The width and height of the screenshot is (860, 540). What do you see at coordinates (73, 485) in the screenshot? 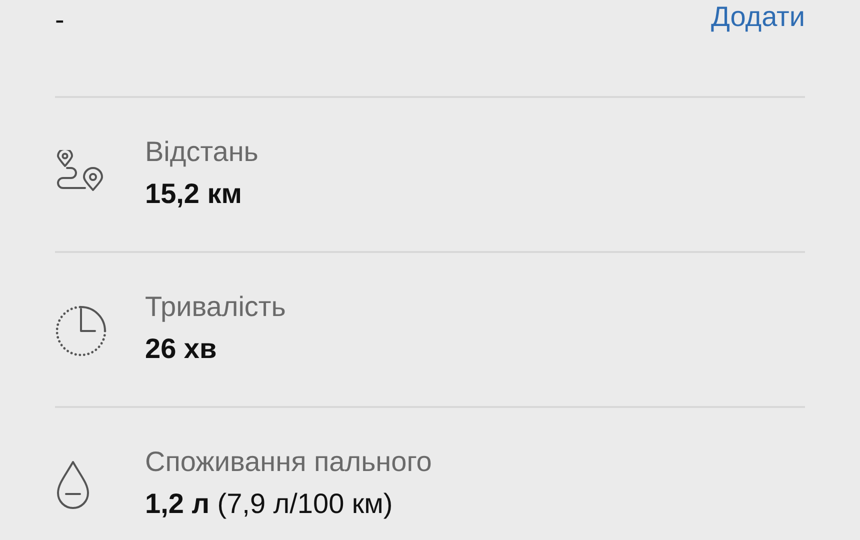
I see `drop-icon` at bounding box center [73, 485].